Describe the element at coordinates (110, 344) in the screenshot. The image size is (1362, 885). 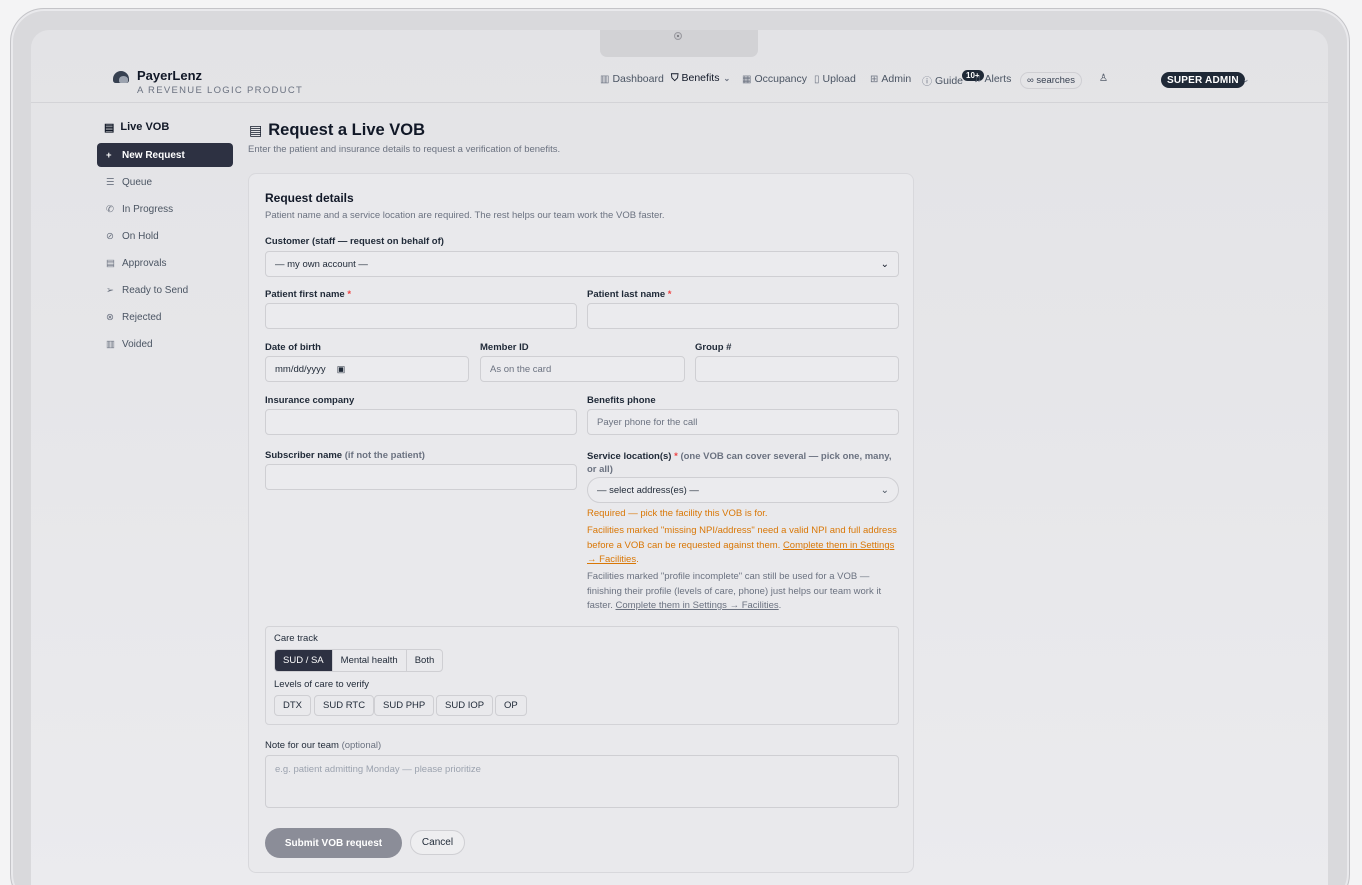
I see `trash-icon: ▥` at that location.